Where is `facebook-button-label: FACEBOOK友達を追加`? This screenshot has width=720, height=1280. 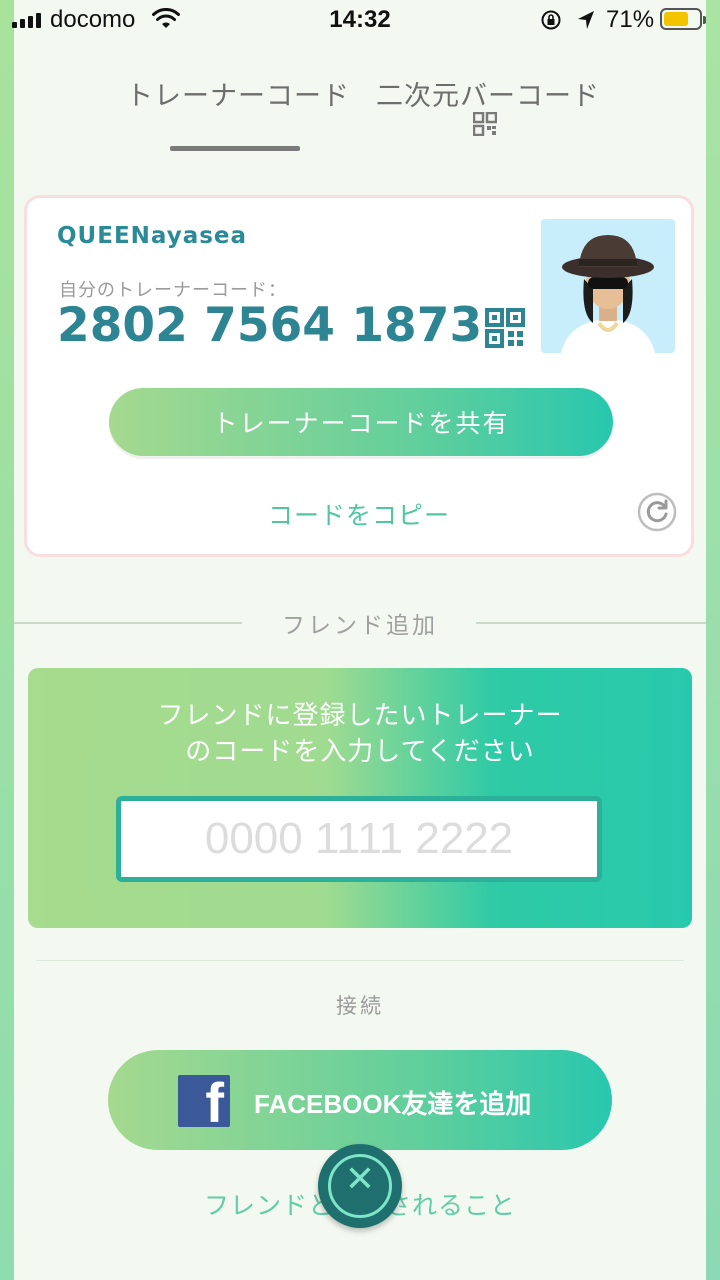
facebook-button-label: FACEBOOK友達を追加 is located at coordinates (393, 1104).